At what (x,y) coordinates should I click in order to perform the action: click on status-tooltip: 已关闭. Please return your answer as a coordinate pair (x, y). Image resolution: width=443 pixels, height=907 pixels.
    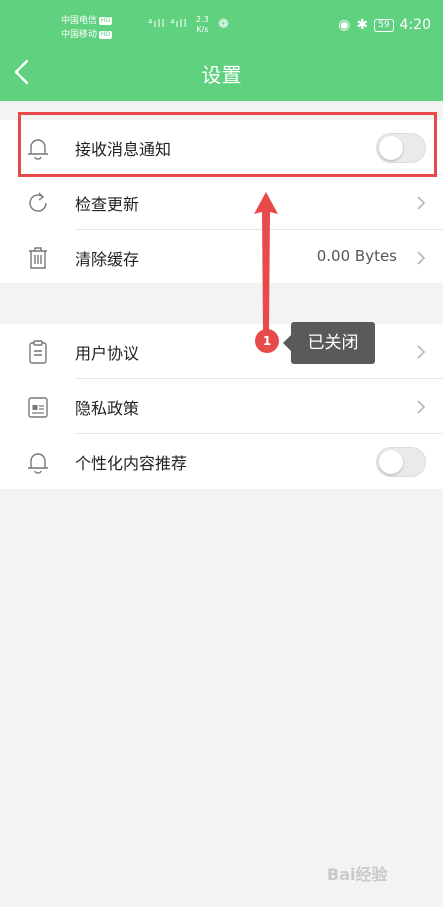
    Looking at the image, I should click on (329, 343).